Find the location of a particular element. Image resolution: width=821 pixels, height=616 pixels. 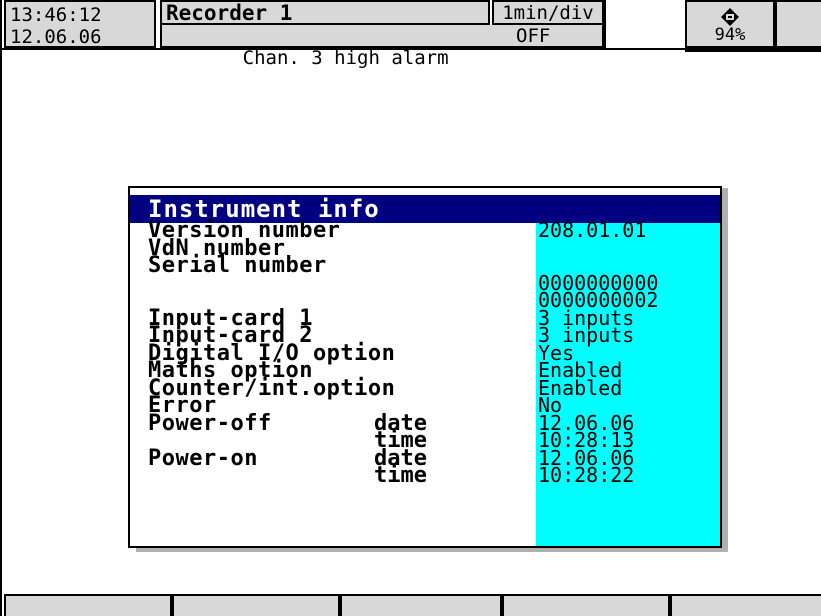

recorder-title: Recorder 1 is located at coordinates (325, 12).